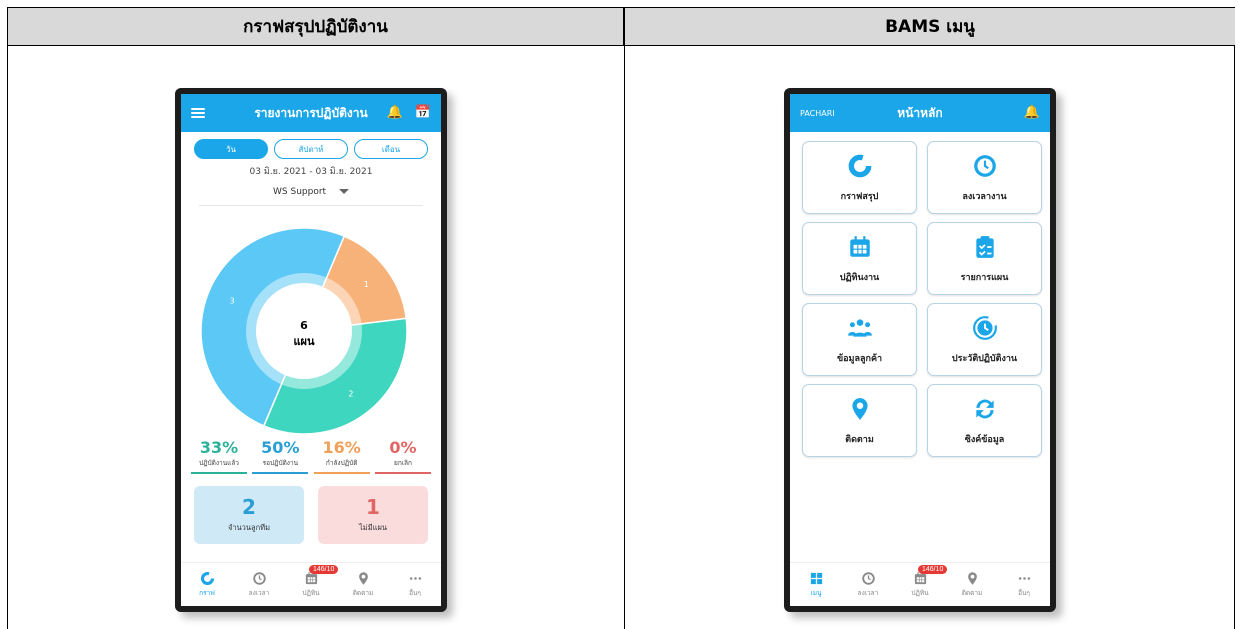 This screenshot has width=1239, height=629. I want to click on menu-tile-calendar: ปฏิทินงาน, so click(859, 258).